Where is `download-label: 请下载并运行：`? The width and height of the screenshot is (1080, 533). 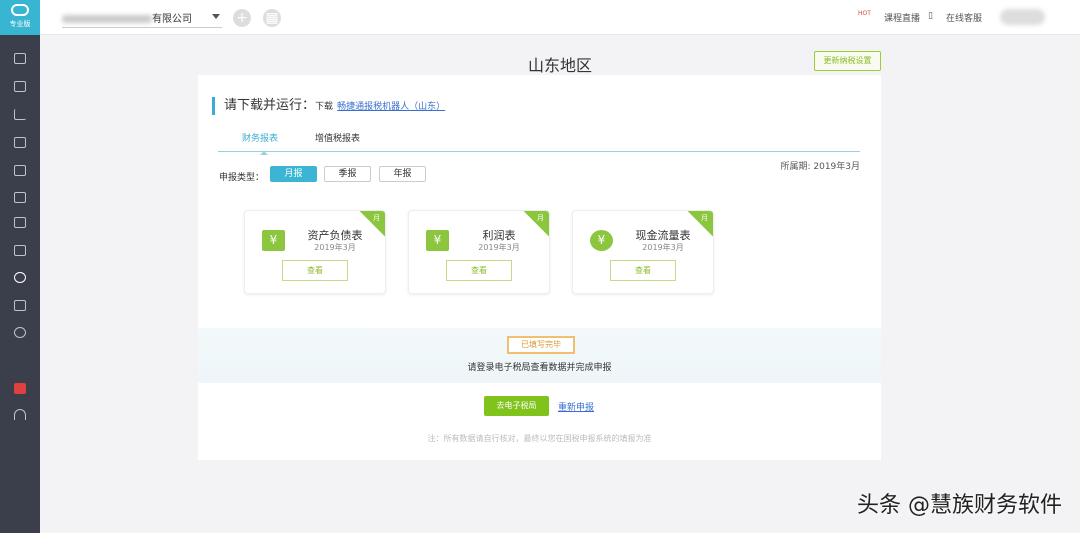 download-label: 请下载并运行： is located at coordinates (270, 105).